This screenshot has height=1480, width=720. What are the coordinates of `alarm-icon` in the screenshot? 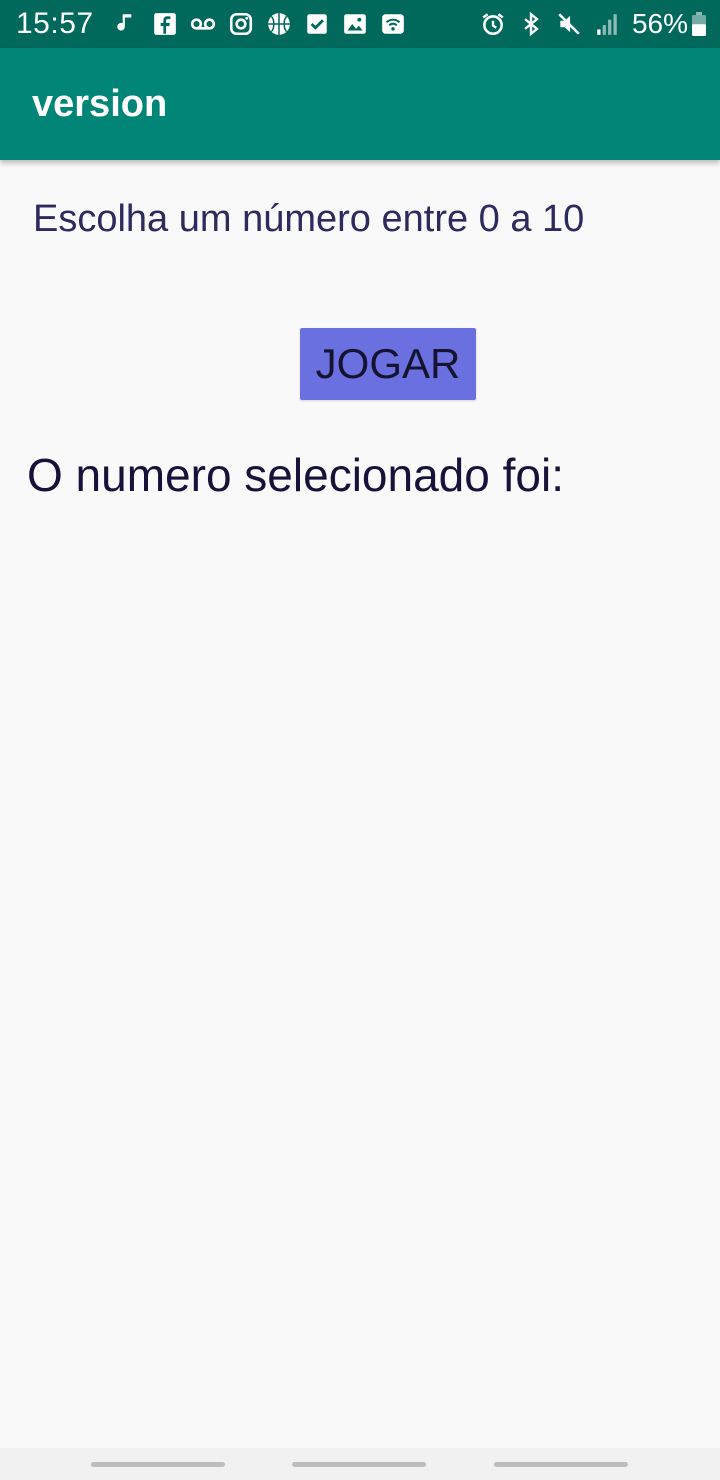 It's located at (493, 24).